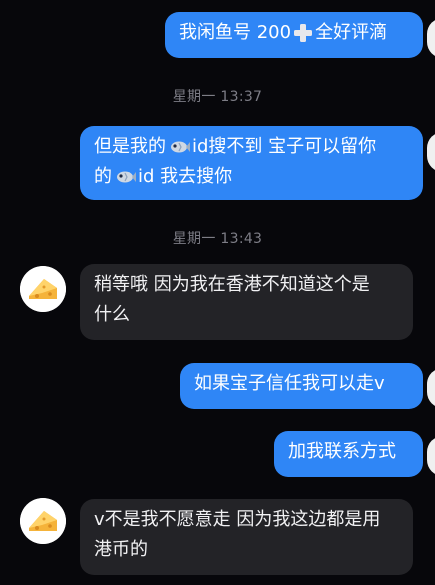  What do you see at coordinates (121, 549) in the screenshot?
I see `message-text: 港币的` at bounding box center [121, 549].